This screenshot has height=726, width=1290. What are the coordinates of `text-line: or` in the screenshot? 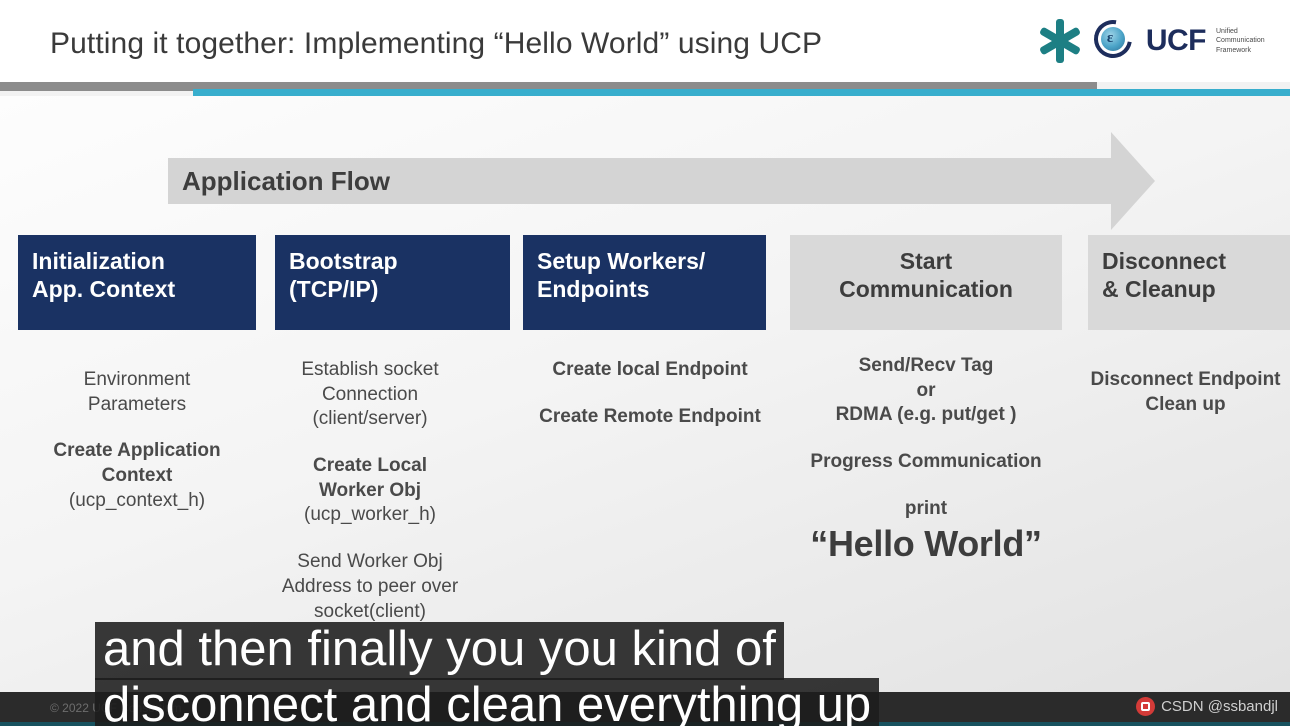 It's located at (926, 390).